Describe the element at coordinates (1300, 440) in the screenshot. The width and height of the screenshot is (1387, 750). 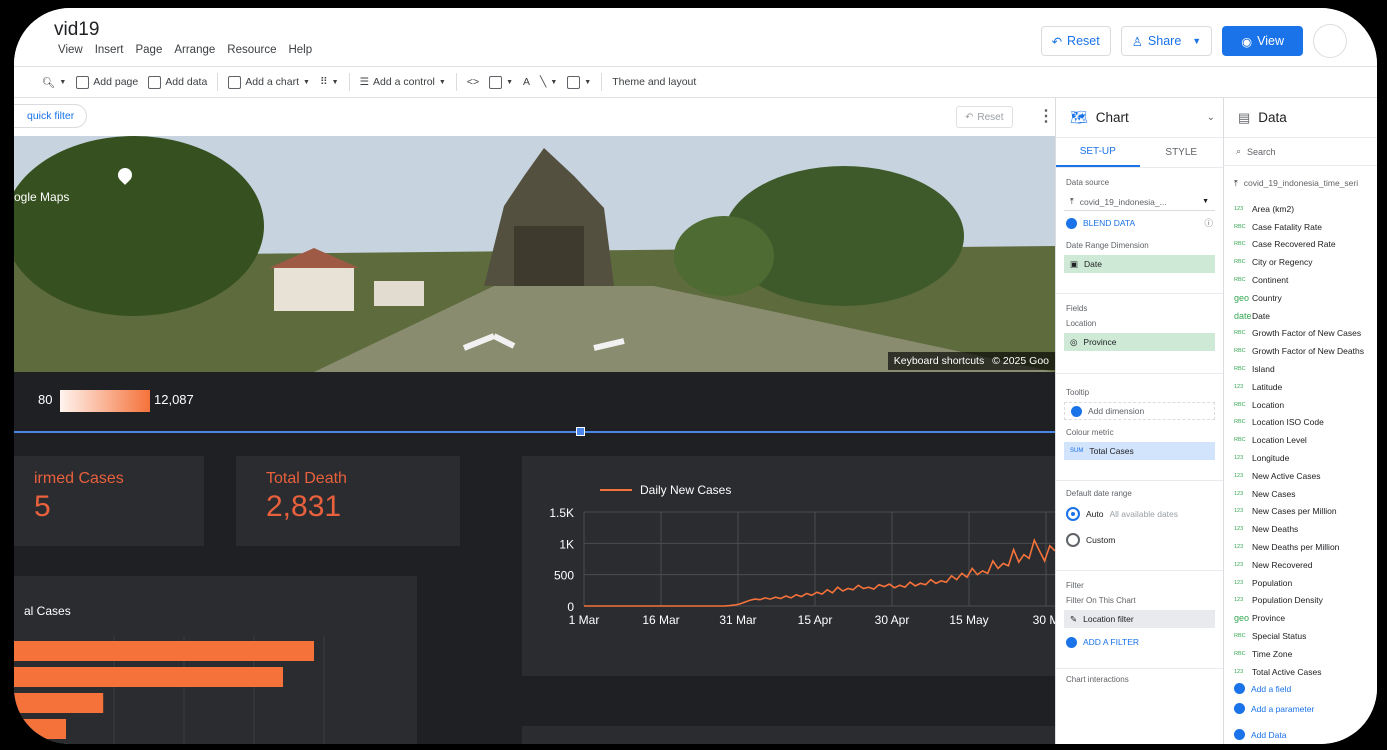
I see `field-item: RBC Location Level` at that location.